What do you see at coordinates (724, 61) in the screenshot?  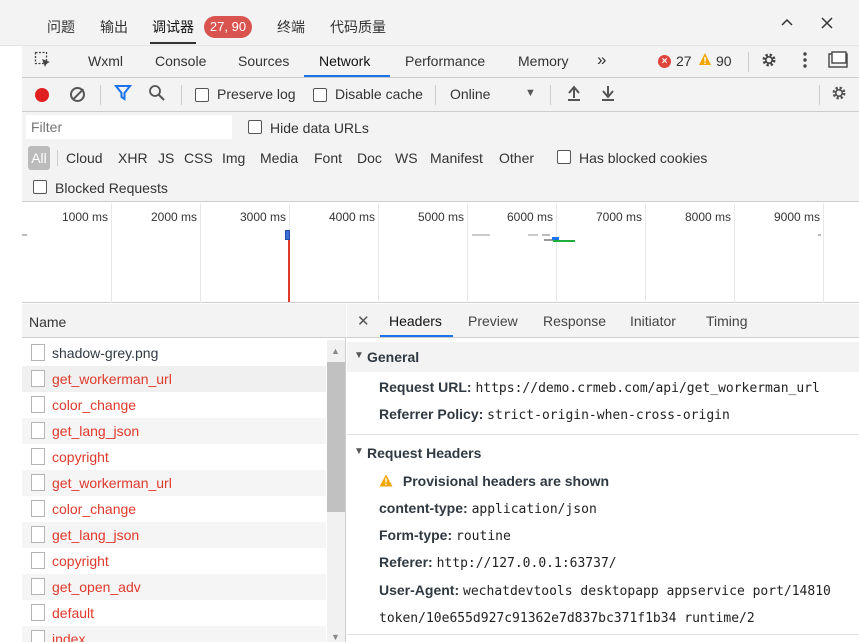 I see `warning-count: 90` at bounding box center [724, 61].